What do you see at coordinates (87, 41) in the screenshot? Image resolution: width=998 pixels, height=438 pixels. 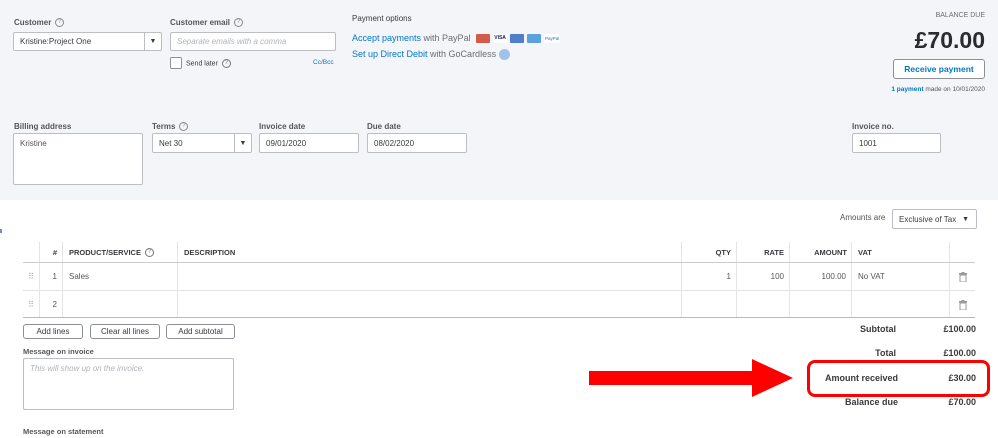 I see `customer-select: Kristine:Project One ▼` at bounding box center [87, 41].